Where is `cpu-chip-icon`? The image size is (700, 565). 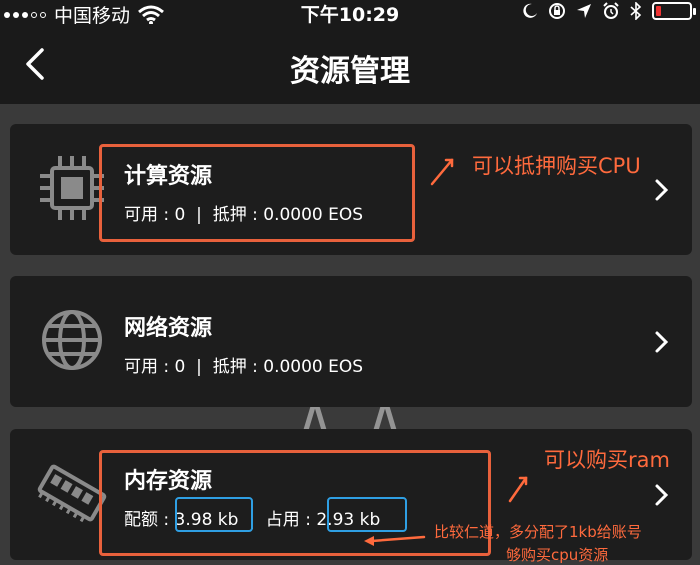
cpu-chip-icon is located at coordinates (72, 188).